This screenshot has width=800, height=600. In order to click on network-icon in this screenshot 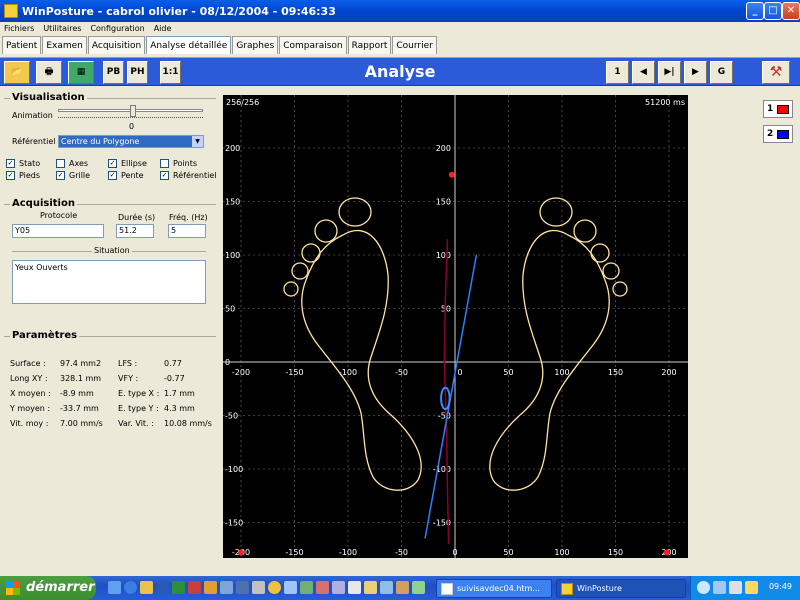, I will do `click(719, 587)`.